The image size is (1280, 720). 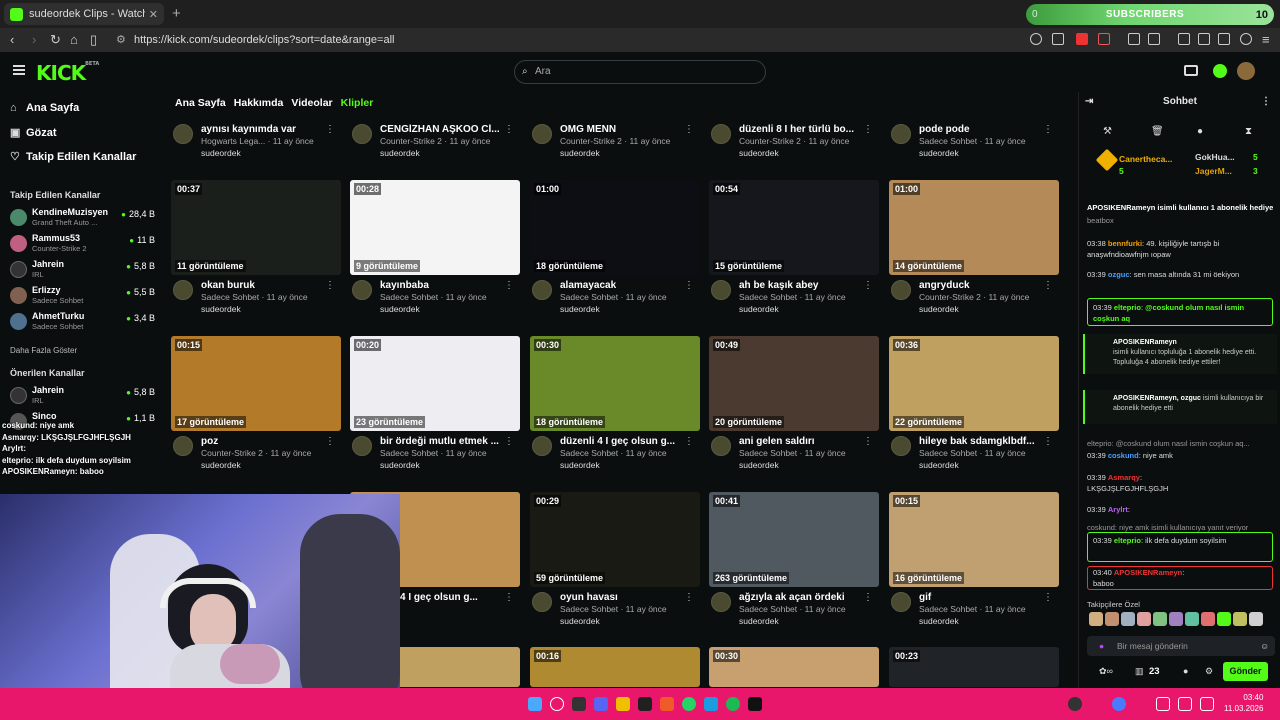 I want to click on clip-title: kayınbaba, so click(x=444, y=285).